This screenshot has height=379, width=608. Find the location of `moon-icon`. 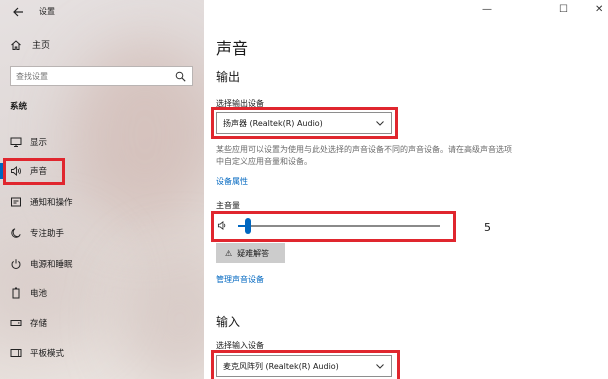

moon-icon is located at coordinates (16, 233).